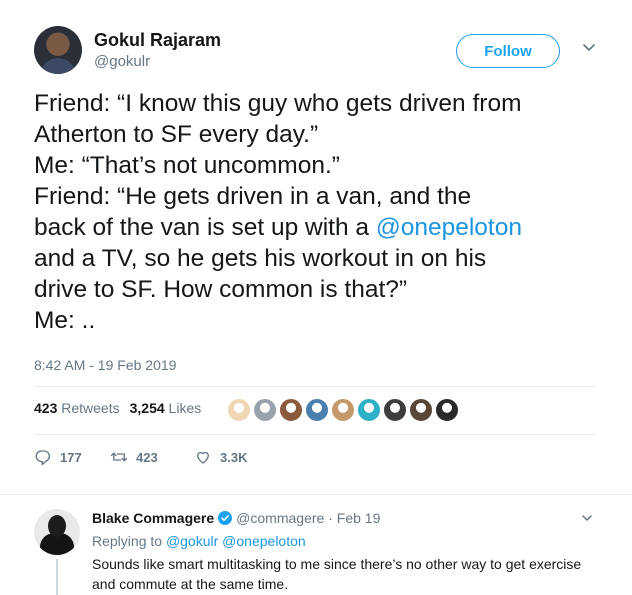 The height and width of the screenshot is (595, 632). Describe the element at coordinates (205, 227) in the screenshot. I see `tweet-text-segment: back of the van is set up with a` at that location.